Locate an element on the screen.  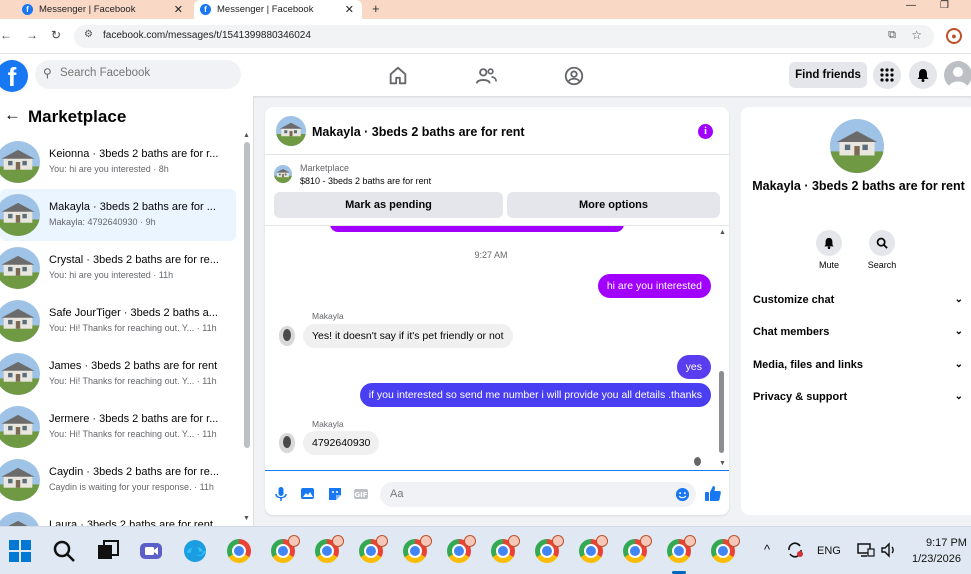
volume-icon is located at coordinates (889, 550).